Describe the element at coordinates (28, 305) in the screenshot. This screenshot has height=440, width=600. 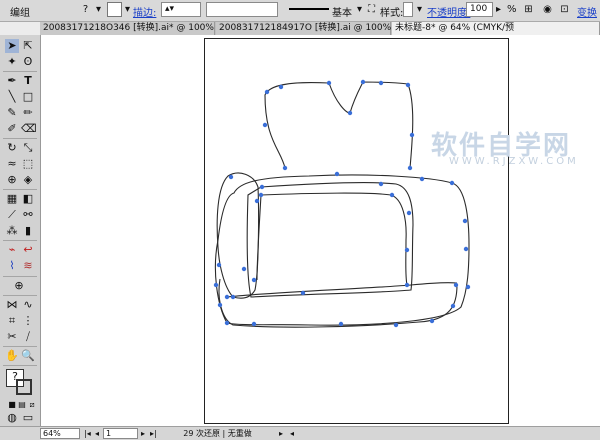
I see `slice-tool-icon: ∿` at that location.